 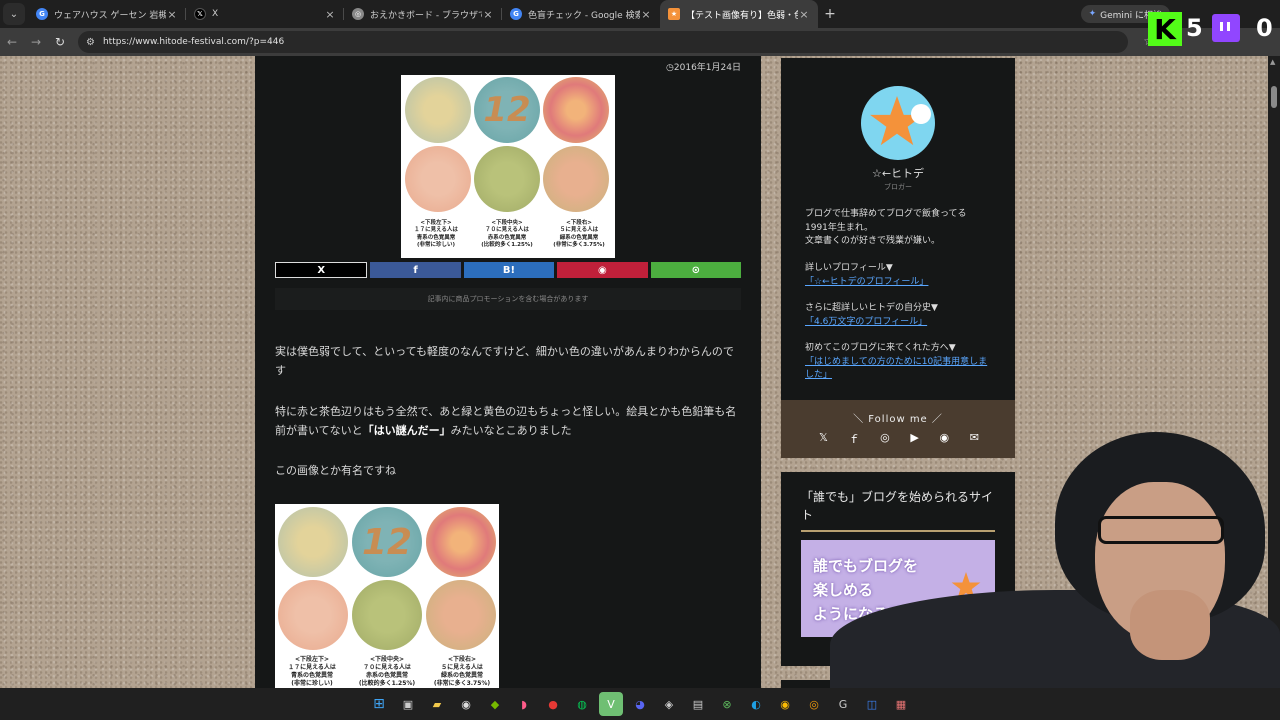 I want to click on browser-tab-2: 𝕏 X ×, so click(x=265, y=14).